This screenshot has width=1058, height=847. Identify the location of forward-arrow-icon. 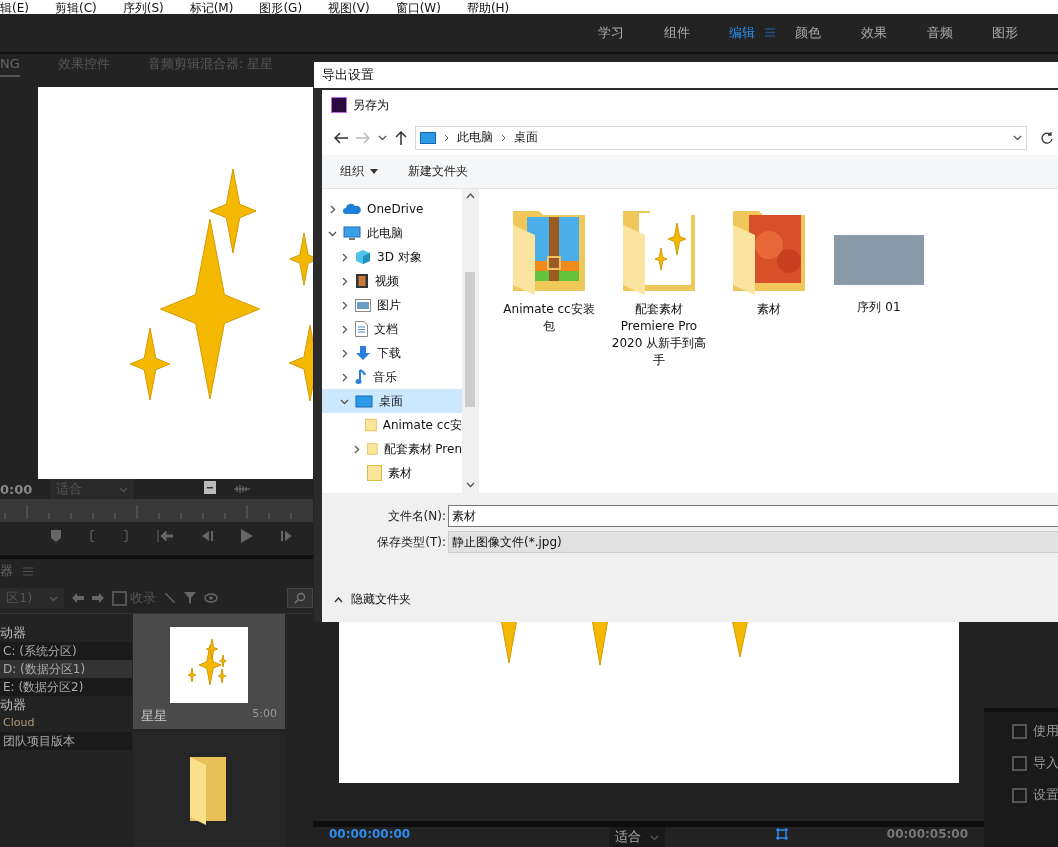
(98, 598).